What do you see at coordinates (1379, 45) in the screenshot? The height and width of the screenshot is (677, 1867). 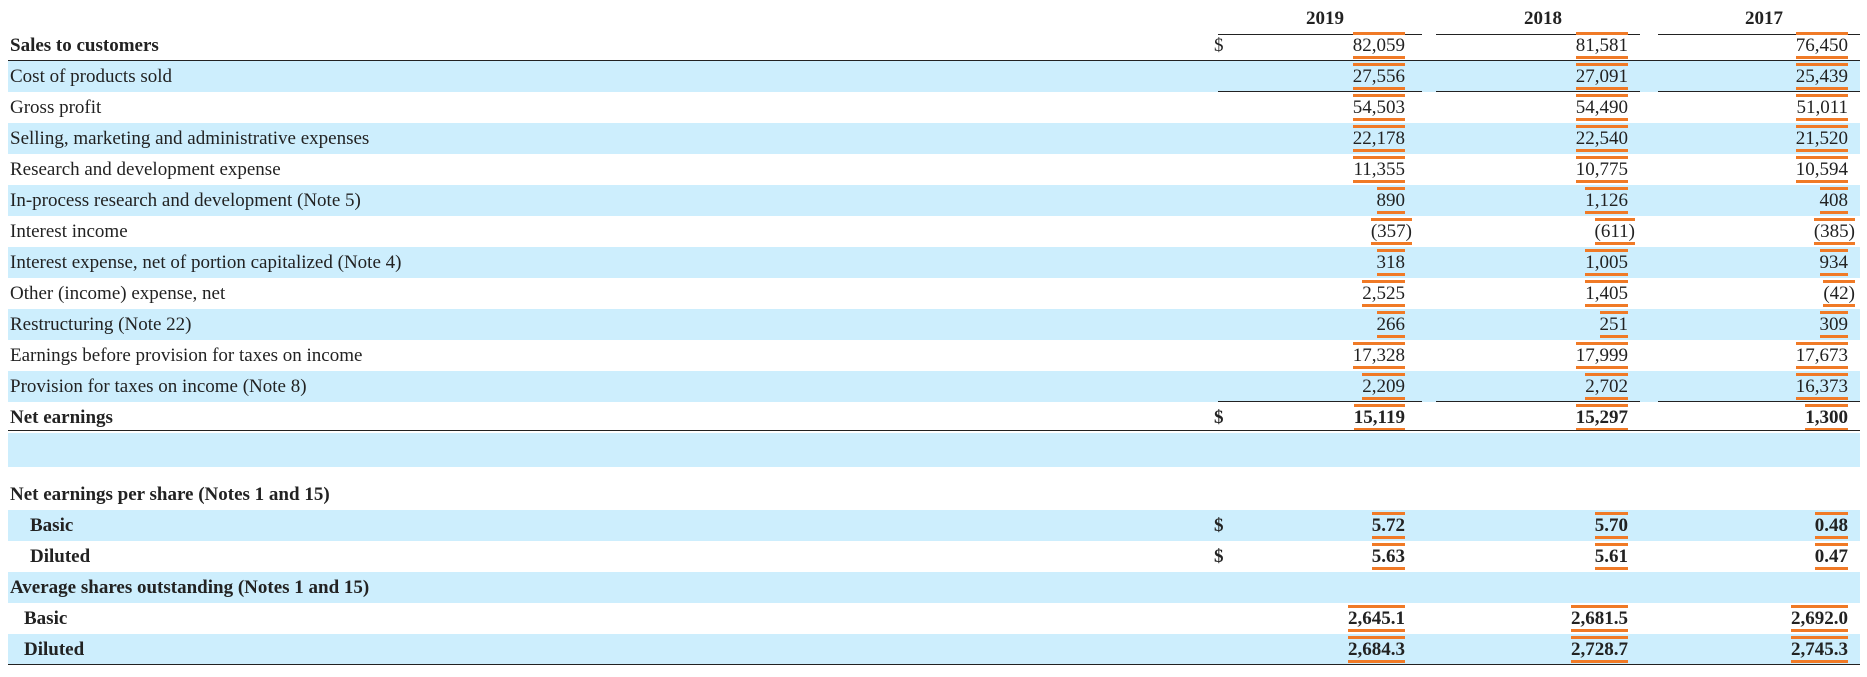 I see `value-2019: 82,059` at bounding box center [1379, 45].